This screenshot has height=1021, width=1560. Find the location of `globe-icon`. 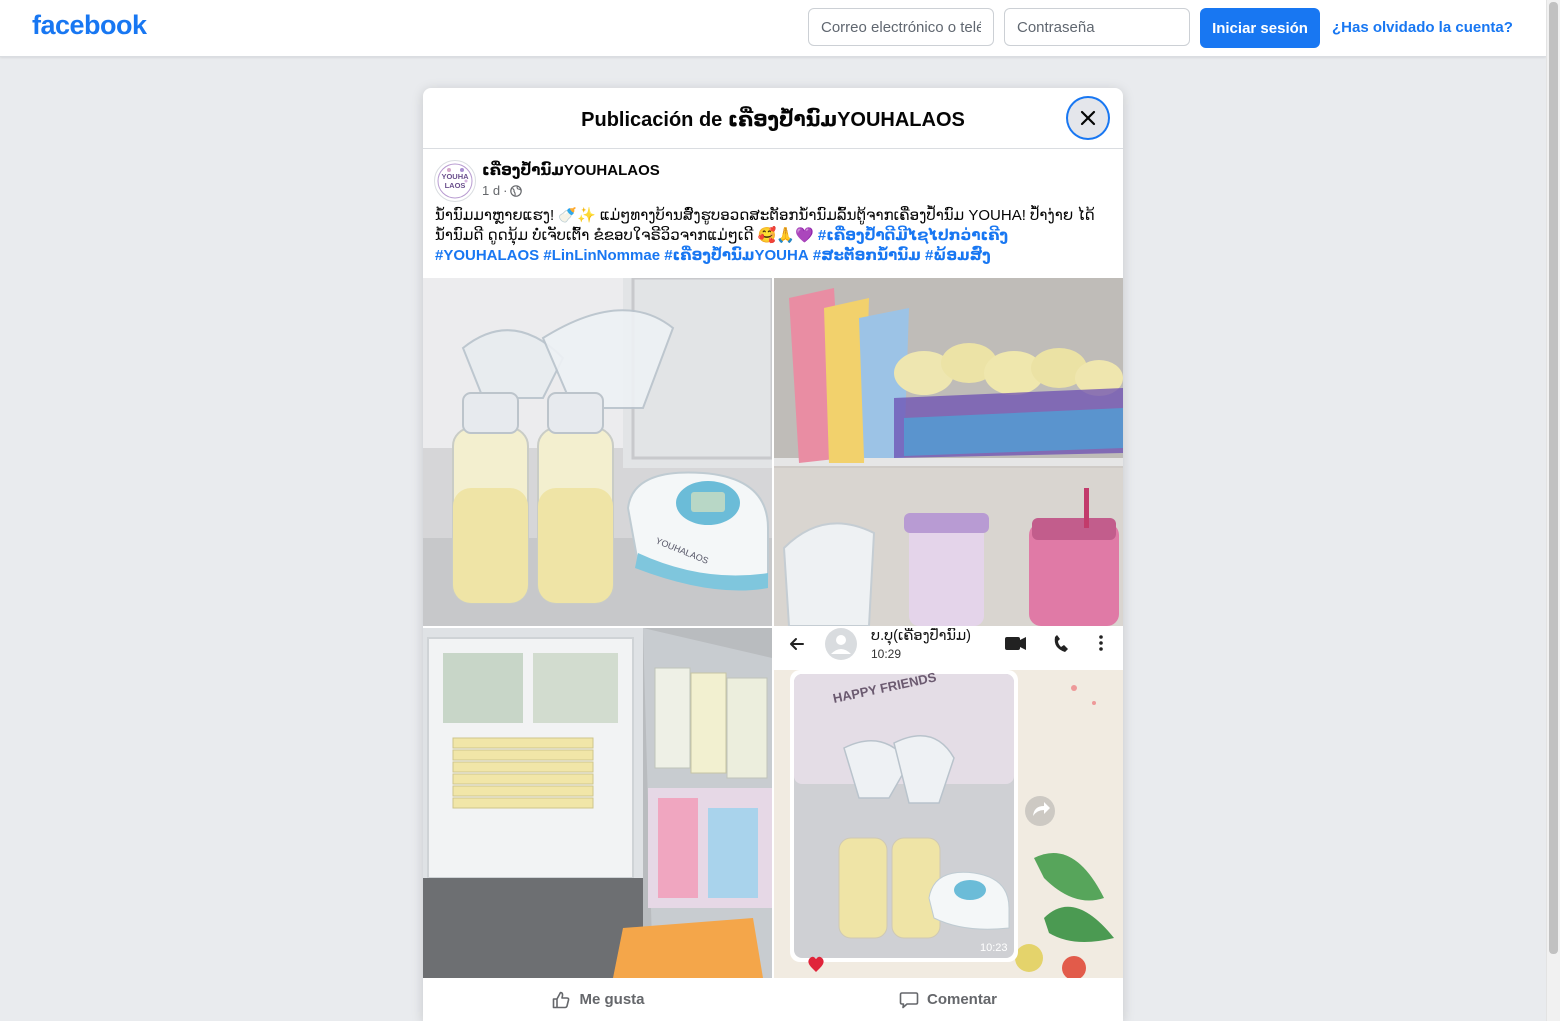

globe-icon is located at coordinates (516, 190).